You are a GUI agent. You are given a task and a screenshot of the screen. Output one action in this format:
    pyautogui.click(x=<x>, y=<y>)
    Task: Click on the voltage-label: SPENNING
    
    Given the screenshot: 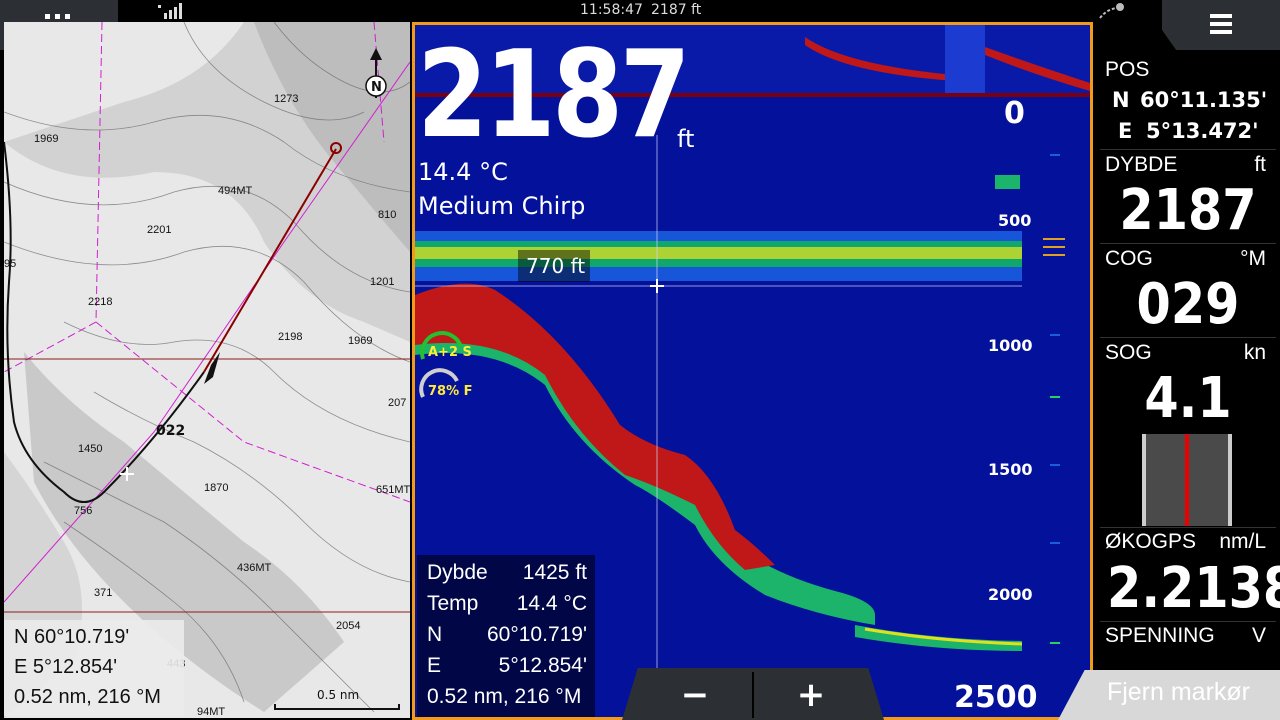 What is the action you would take?
    pyautogui.click(x=1160, y=635)
    